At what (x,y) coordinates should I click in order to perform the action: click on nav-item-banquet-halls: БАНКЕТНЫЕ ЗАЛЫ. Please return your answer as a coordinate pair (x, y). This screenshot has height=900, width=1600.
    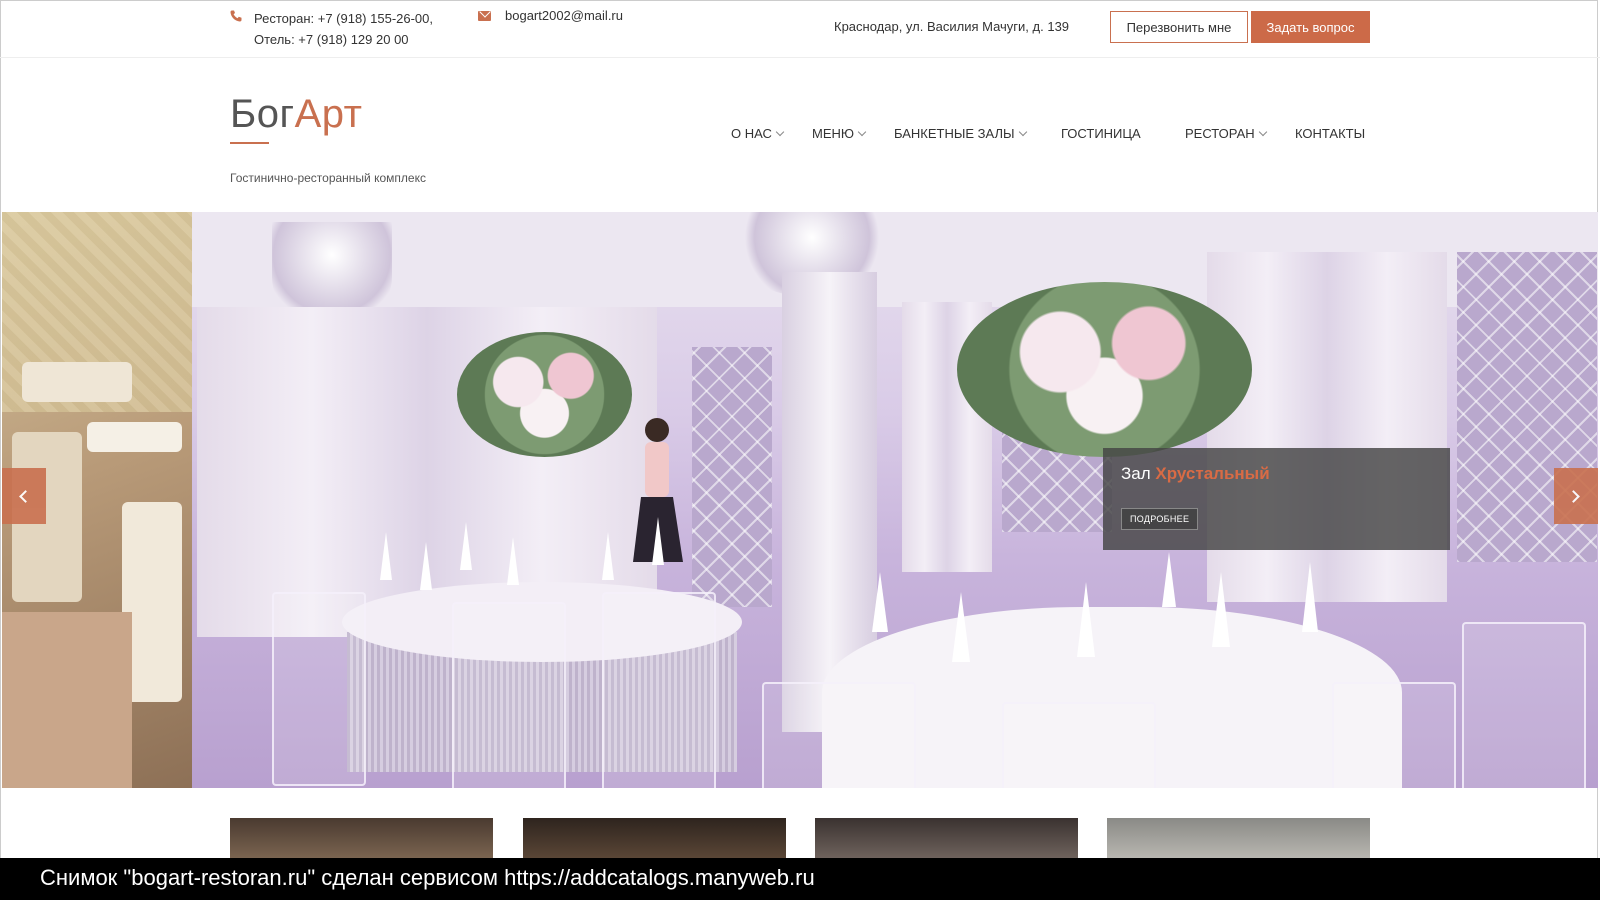
    Looking at the image, I should click on (960, 133).